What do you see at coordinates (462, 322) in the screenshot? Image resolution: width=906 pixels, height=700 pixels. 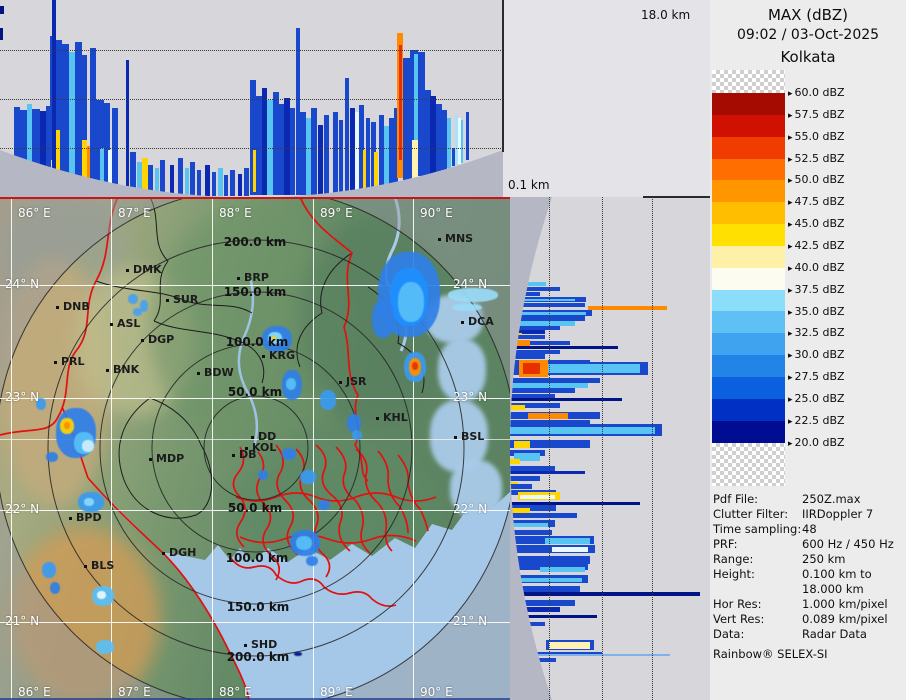 I see `station-dot-dca` at bounding box center [462, 322].